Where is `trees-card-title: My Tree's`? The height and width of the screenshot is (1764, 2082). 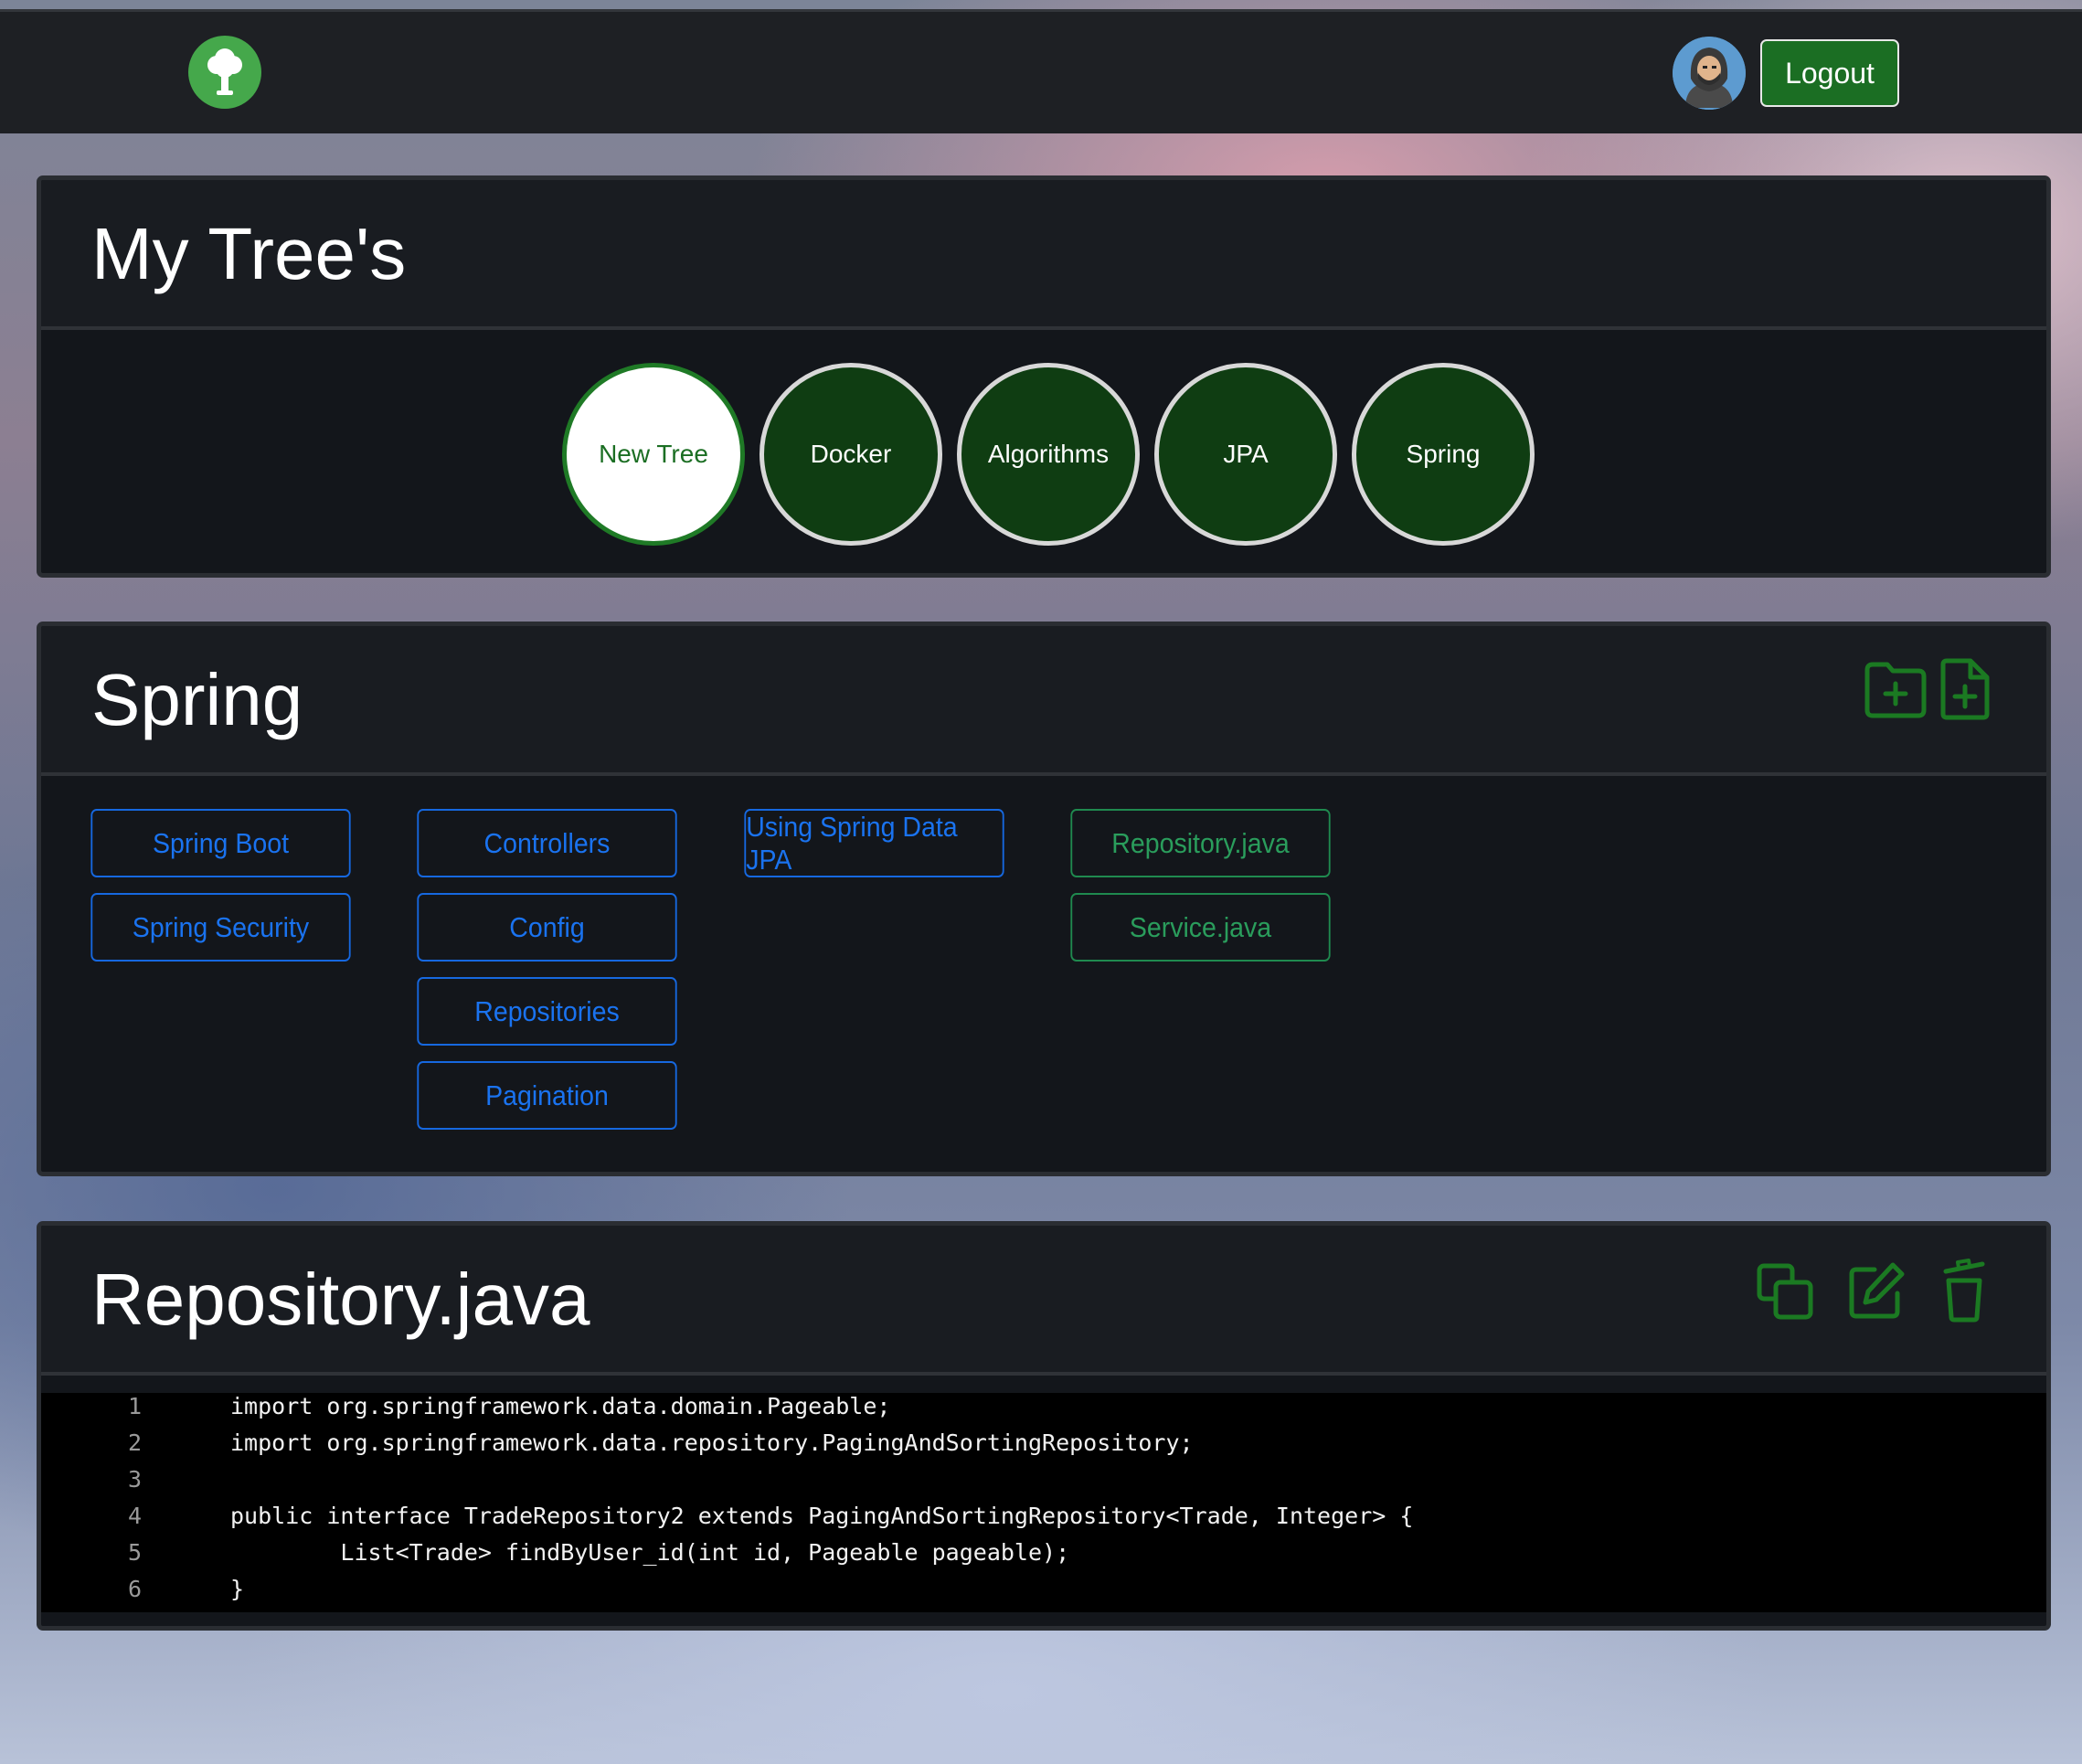 trees-card-title: My Tree's is located at coordinates (249, 253).